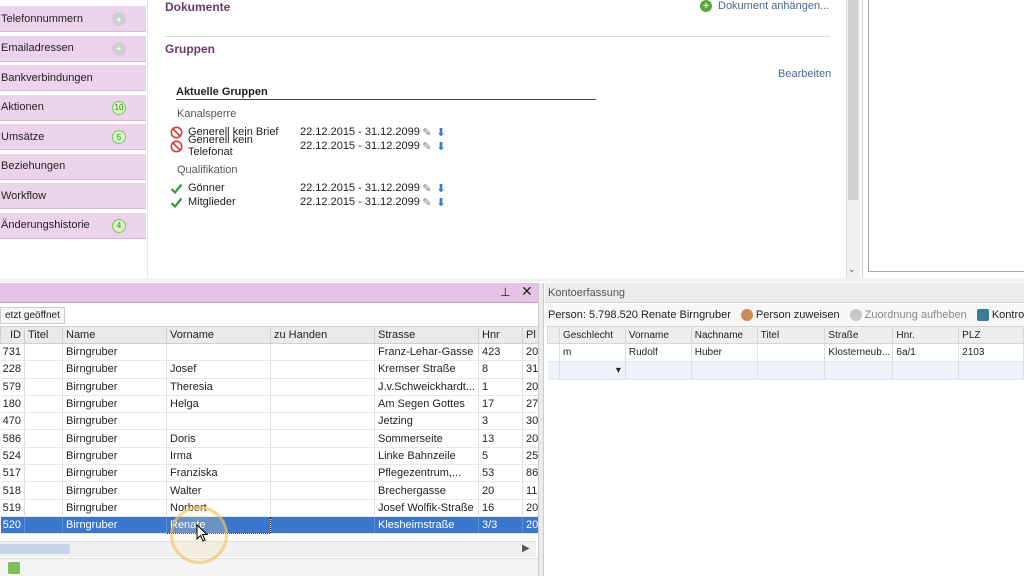 This screenshot has height=576, width=1024. Describe the element at coordinates (73, 48) in the screenshot. I see `nav-item-emailadressen: Emailadressen +` at that location.